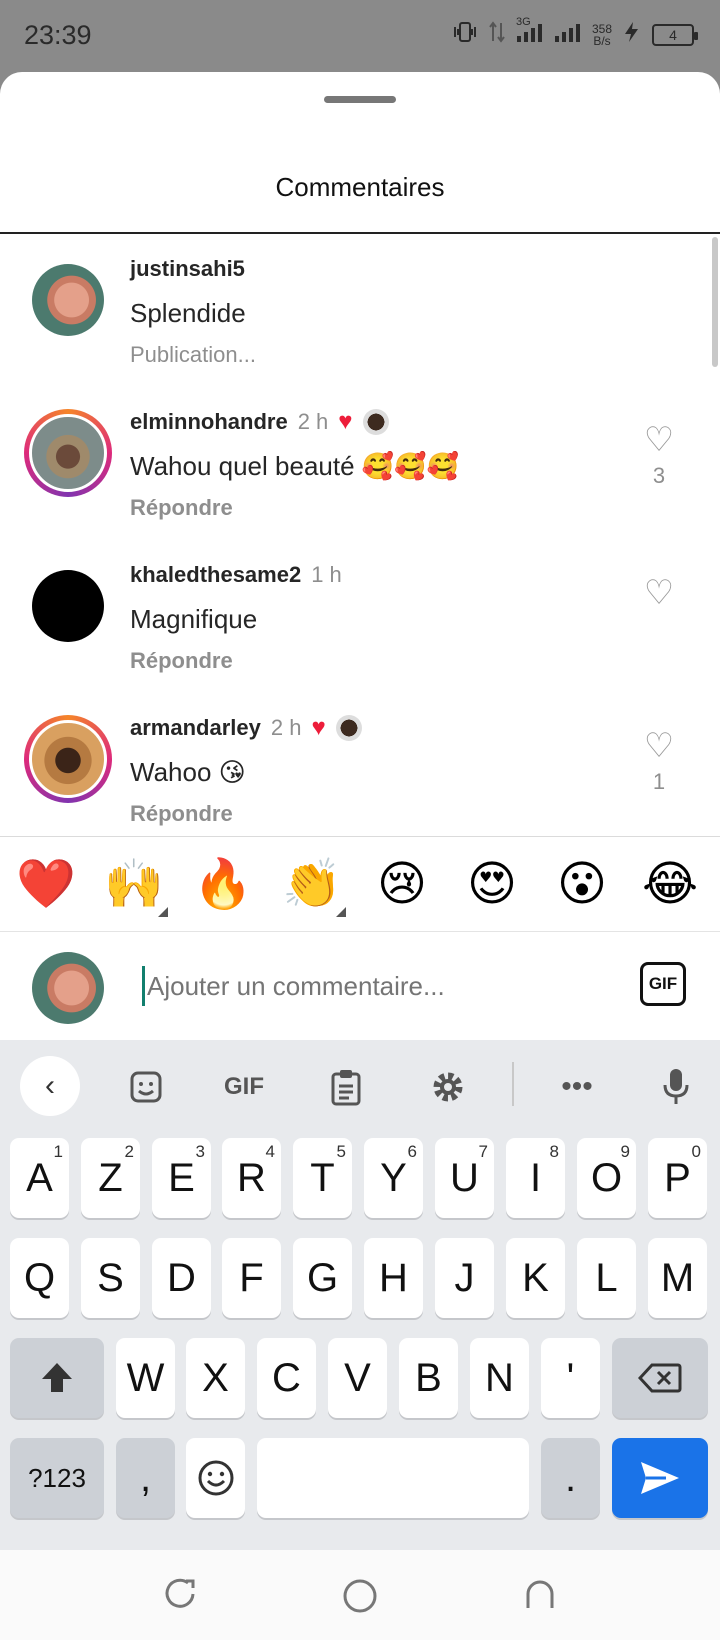  I want to click on key-g: G, so click(322, 1278).